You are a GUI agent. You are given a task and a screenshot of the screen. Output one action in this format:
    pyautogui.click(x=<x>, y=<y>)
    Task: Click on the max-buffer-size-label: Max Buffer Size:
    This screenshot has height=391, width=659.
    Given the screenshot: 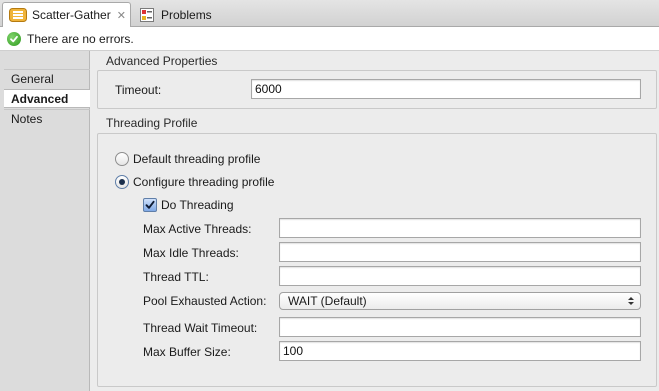 What is the action you would take?
    pyautogui.click(x=187, y=352)
    